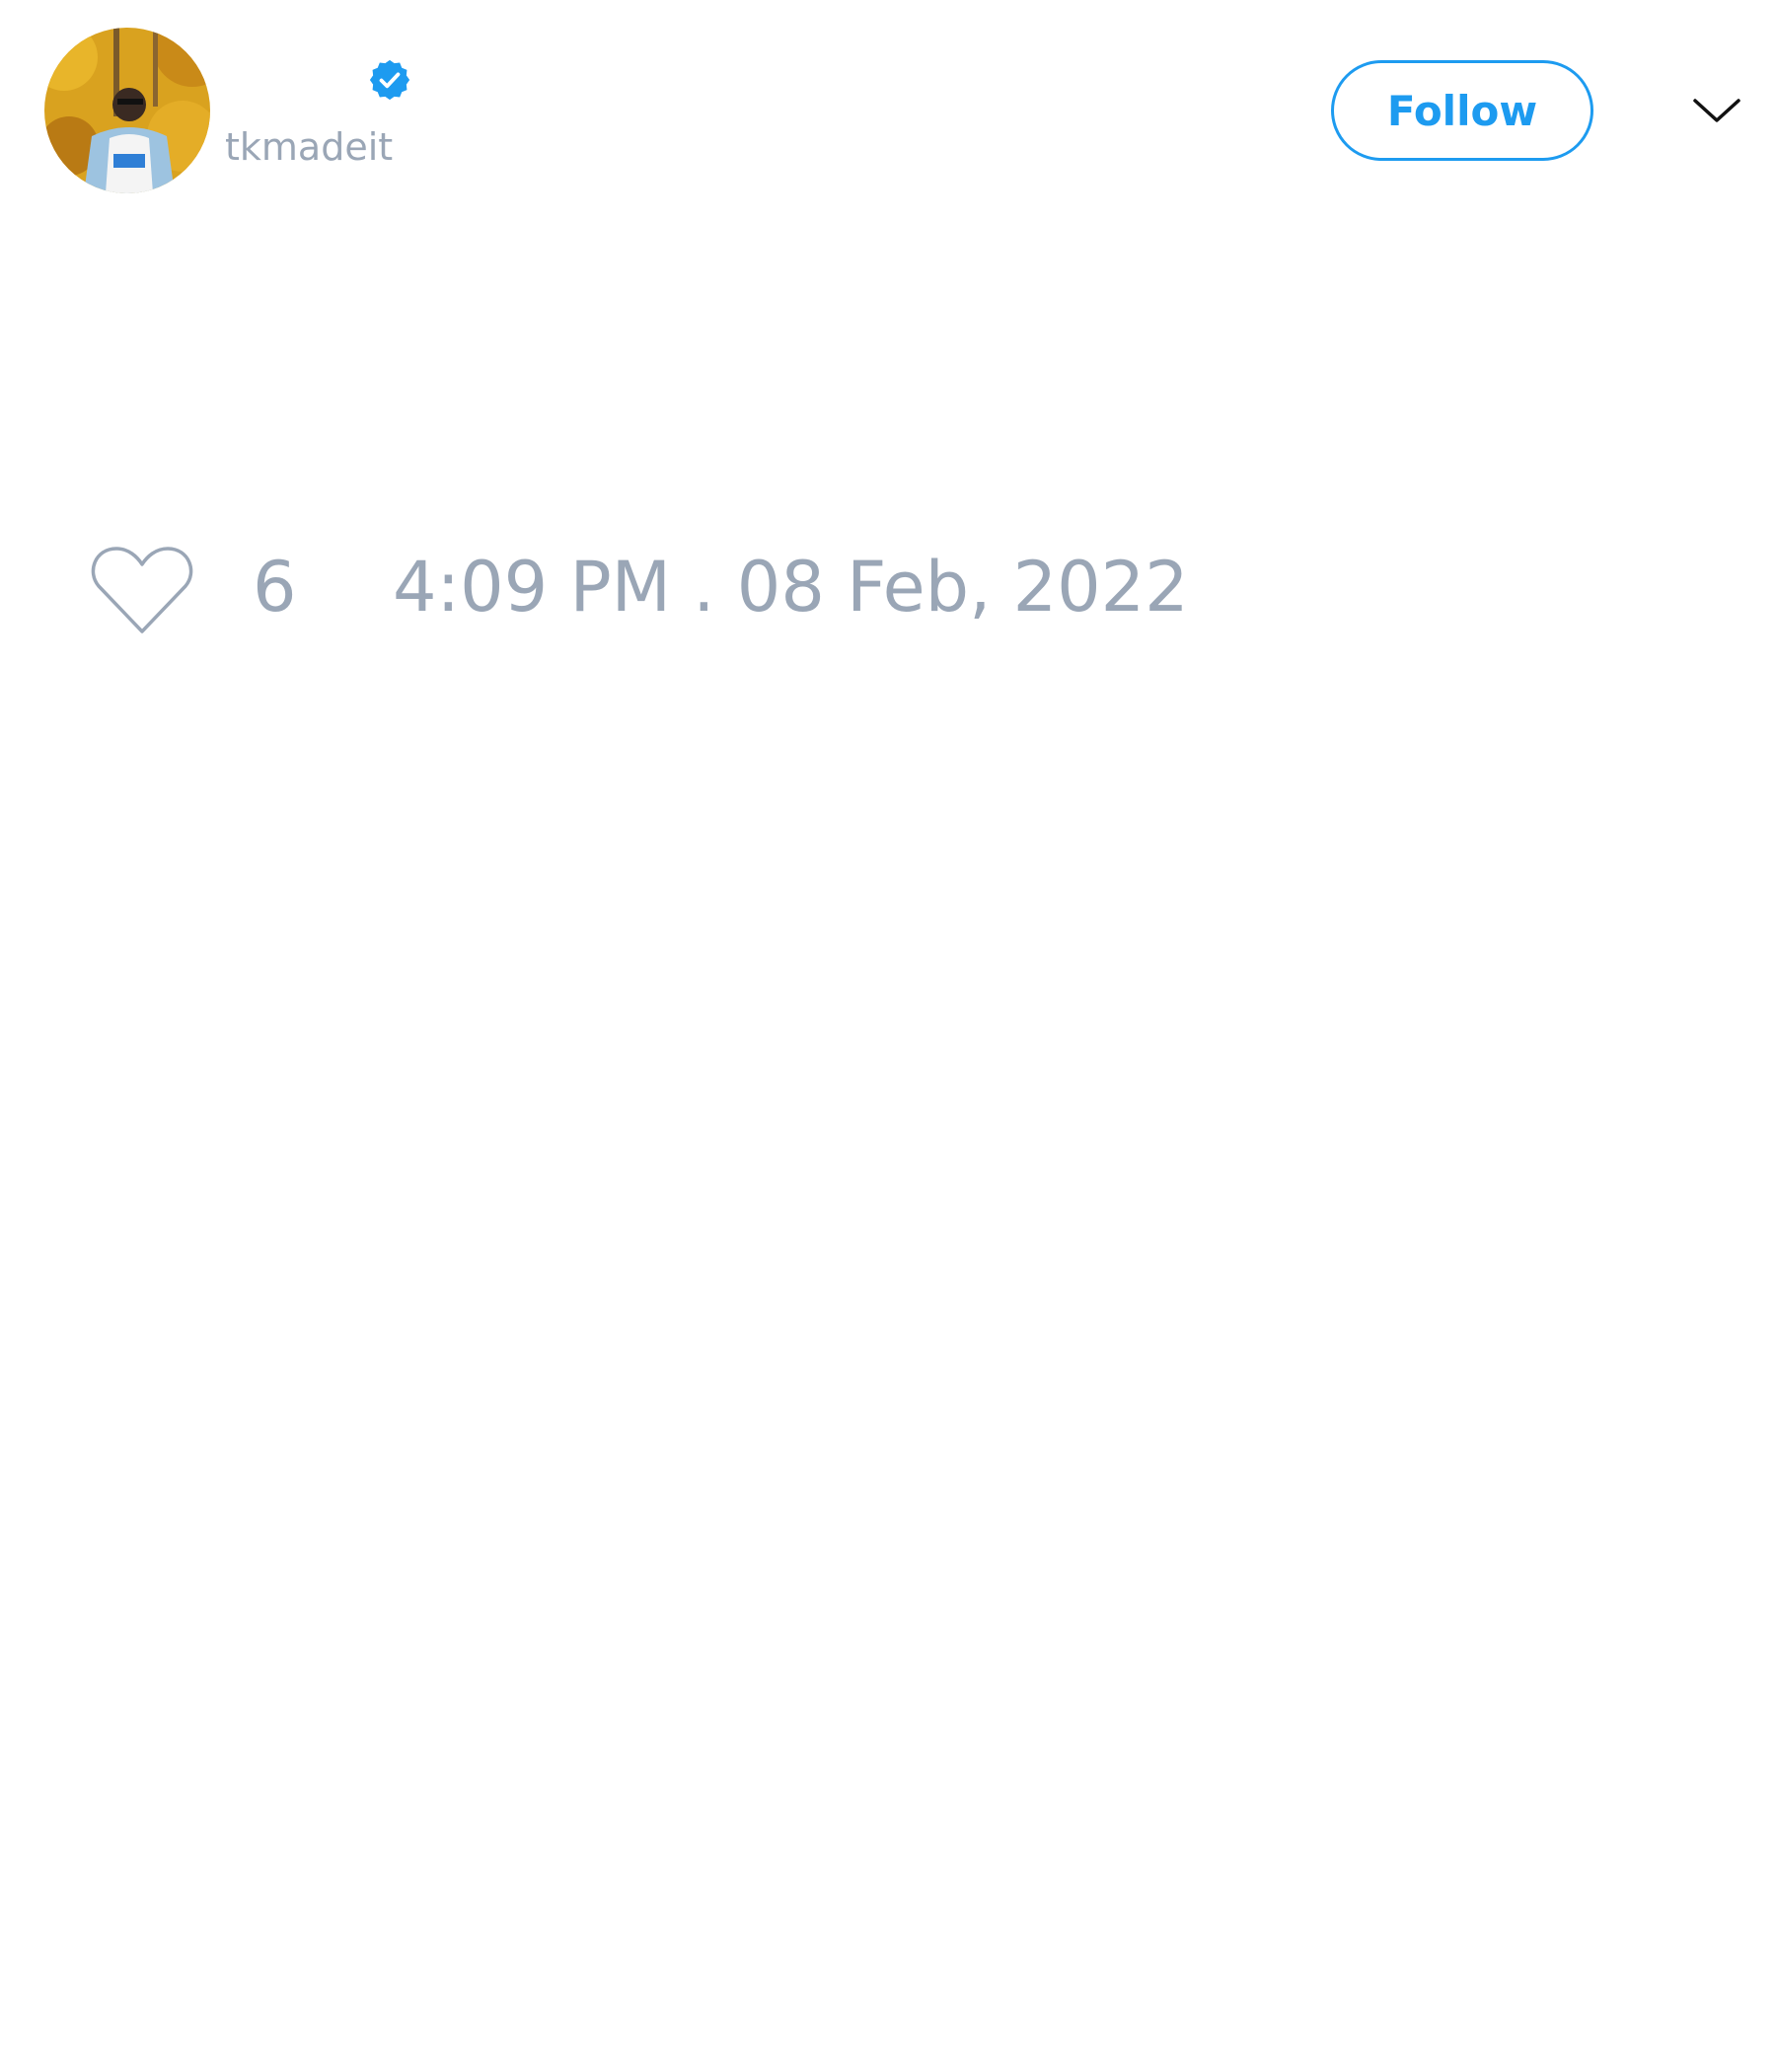 This screenshot has height=2072, width=1776. I want to click on follow-button: Follow, so click(1462, 111).